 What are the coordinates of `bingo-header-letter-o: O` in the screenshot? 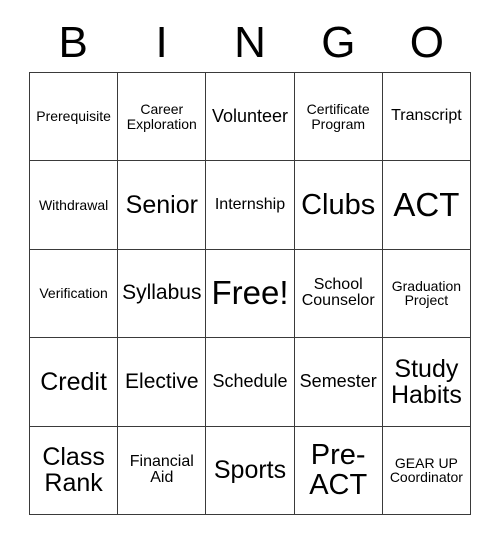 It's located at (426, 42).